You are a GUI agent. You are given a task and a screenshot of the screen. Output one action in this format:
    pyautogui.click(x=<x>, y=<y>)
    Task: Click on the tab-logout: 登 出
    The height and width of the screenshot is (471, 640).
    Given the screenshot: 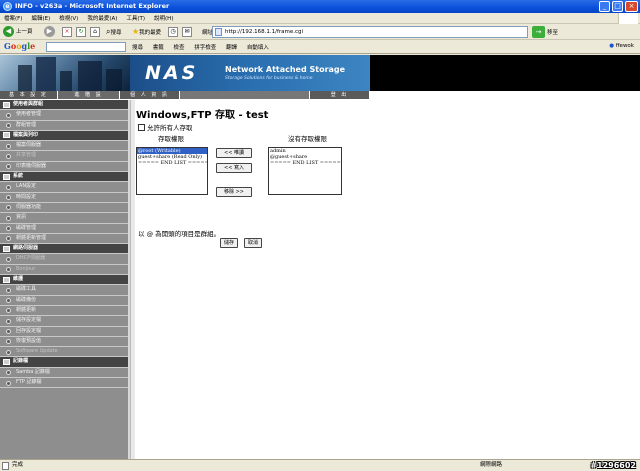 What is the action you would take?
    pyautogui.click(x=340, y=95)
    